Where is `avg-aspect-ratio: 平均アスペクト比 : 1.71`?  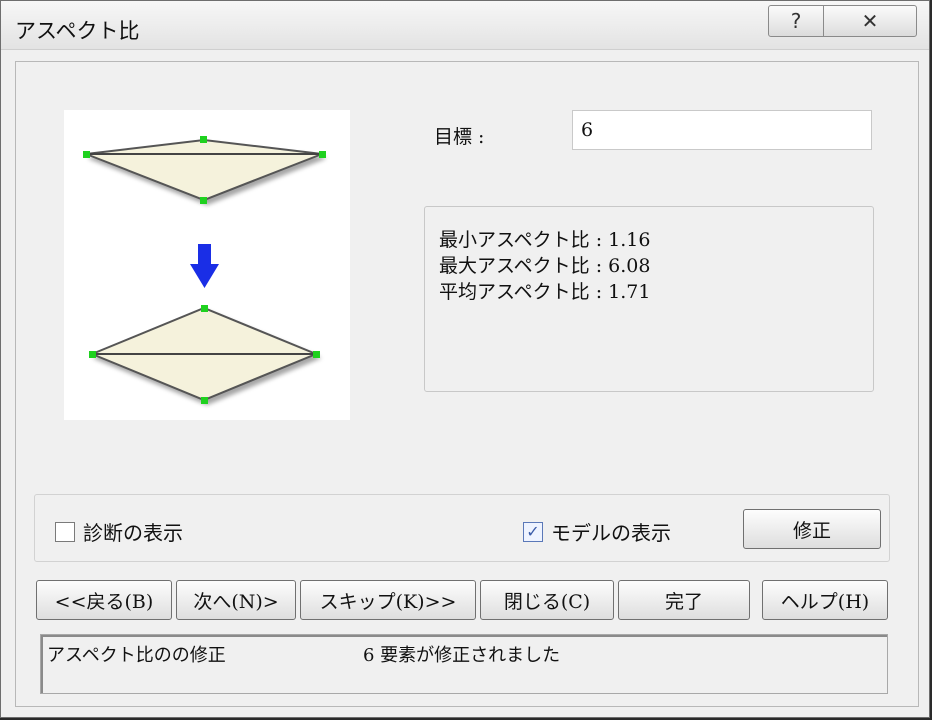
avg-aspect-ratio: 平均アスペクト比 : 1.71 is located at coordinates (545, 292).